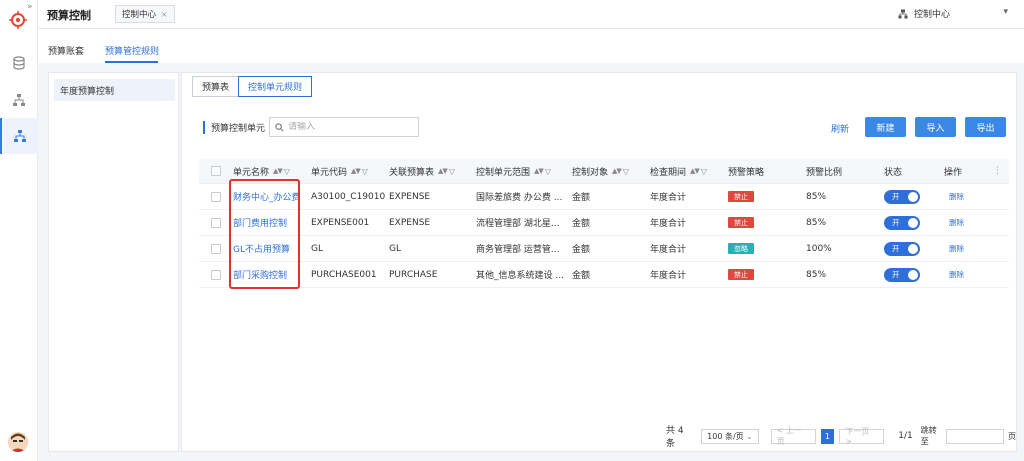  I want to click on tab-control-unit-rules: 控制单元规则, so click(275, 86).